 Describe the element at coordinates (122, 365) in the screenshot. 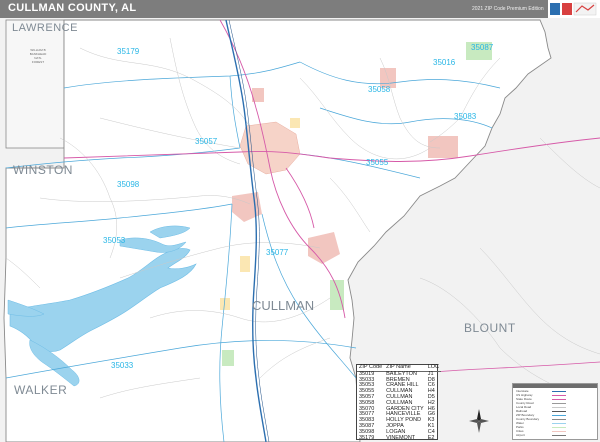

I see `zip-label-35033: 35033` at that location.